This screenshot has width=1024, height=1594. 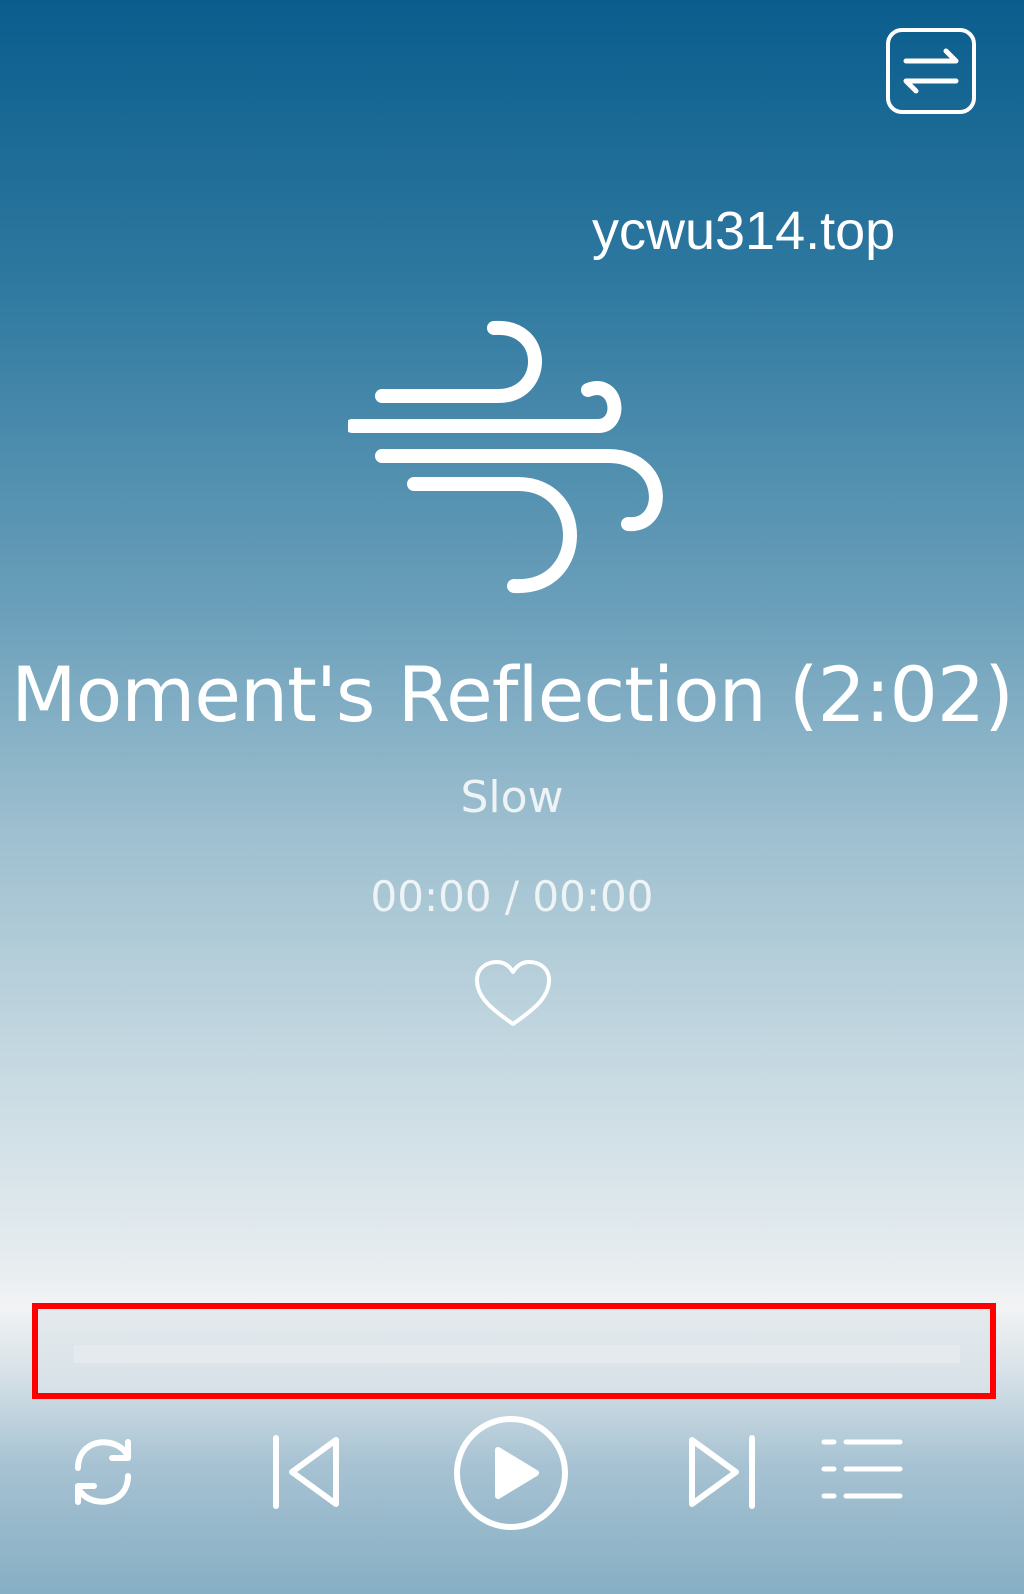 I want to click on skip-next-icon, so click(x=720, y=1472).